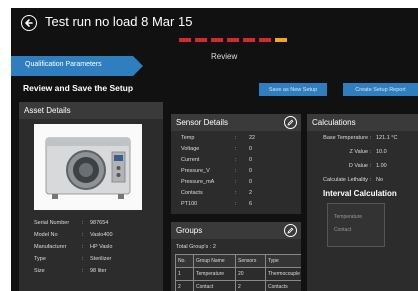  What do you see at coordinates (251, 204) in the screenshot?
I see `sensor-detail-value: 6` at bounding box center [251, 204].